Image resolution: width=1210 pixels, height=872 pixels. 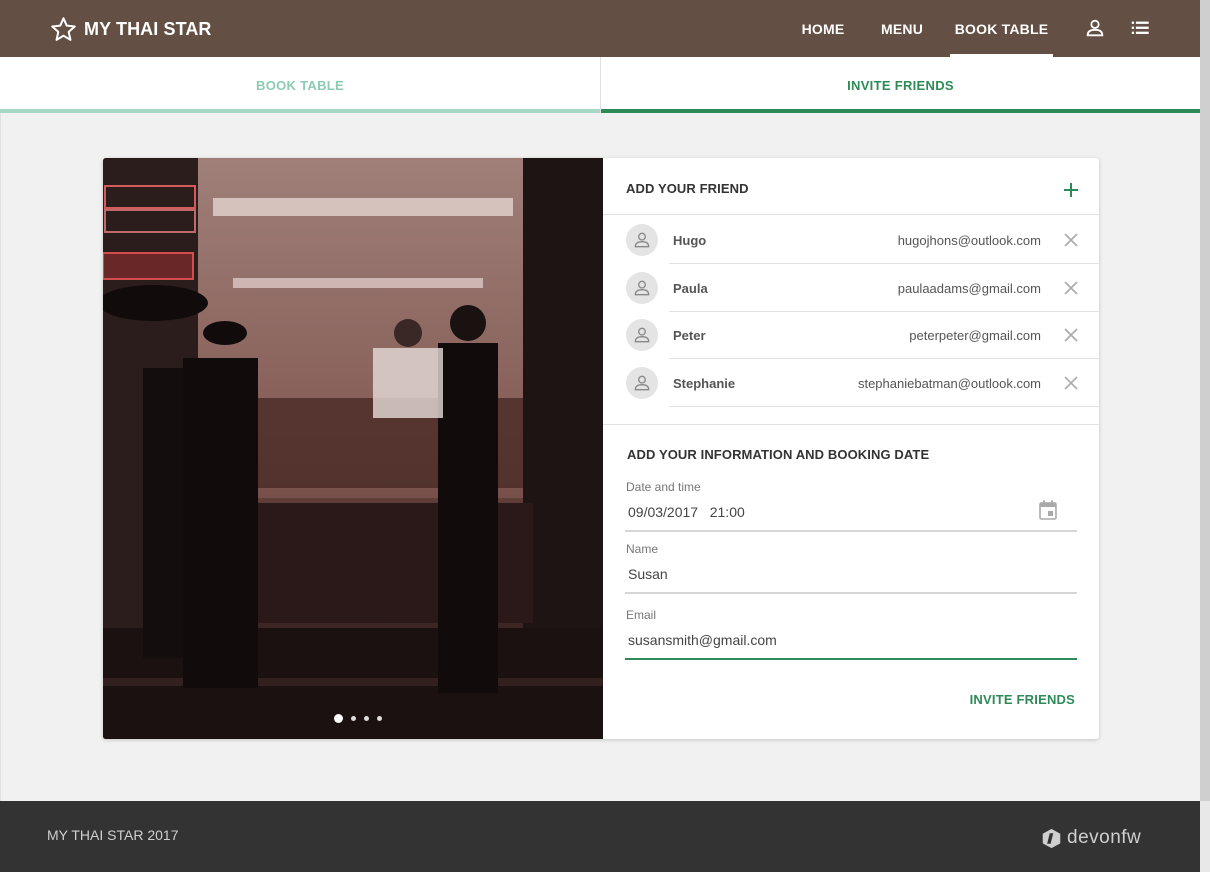 I want to click on friend-row: Hugo hugojhons@outlook.com, so click(x=851, y=240).